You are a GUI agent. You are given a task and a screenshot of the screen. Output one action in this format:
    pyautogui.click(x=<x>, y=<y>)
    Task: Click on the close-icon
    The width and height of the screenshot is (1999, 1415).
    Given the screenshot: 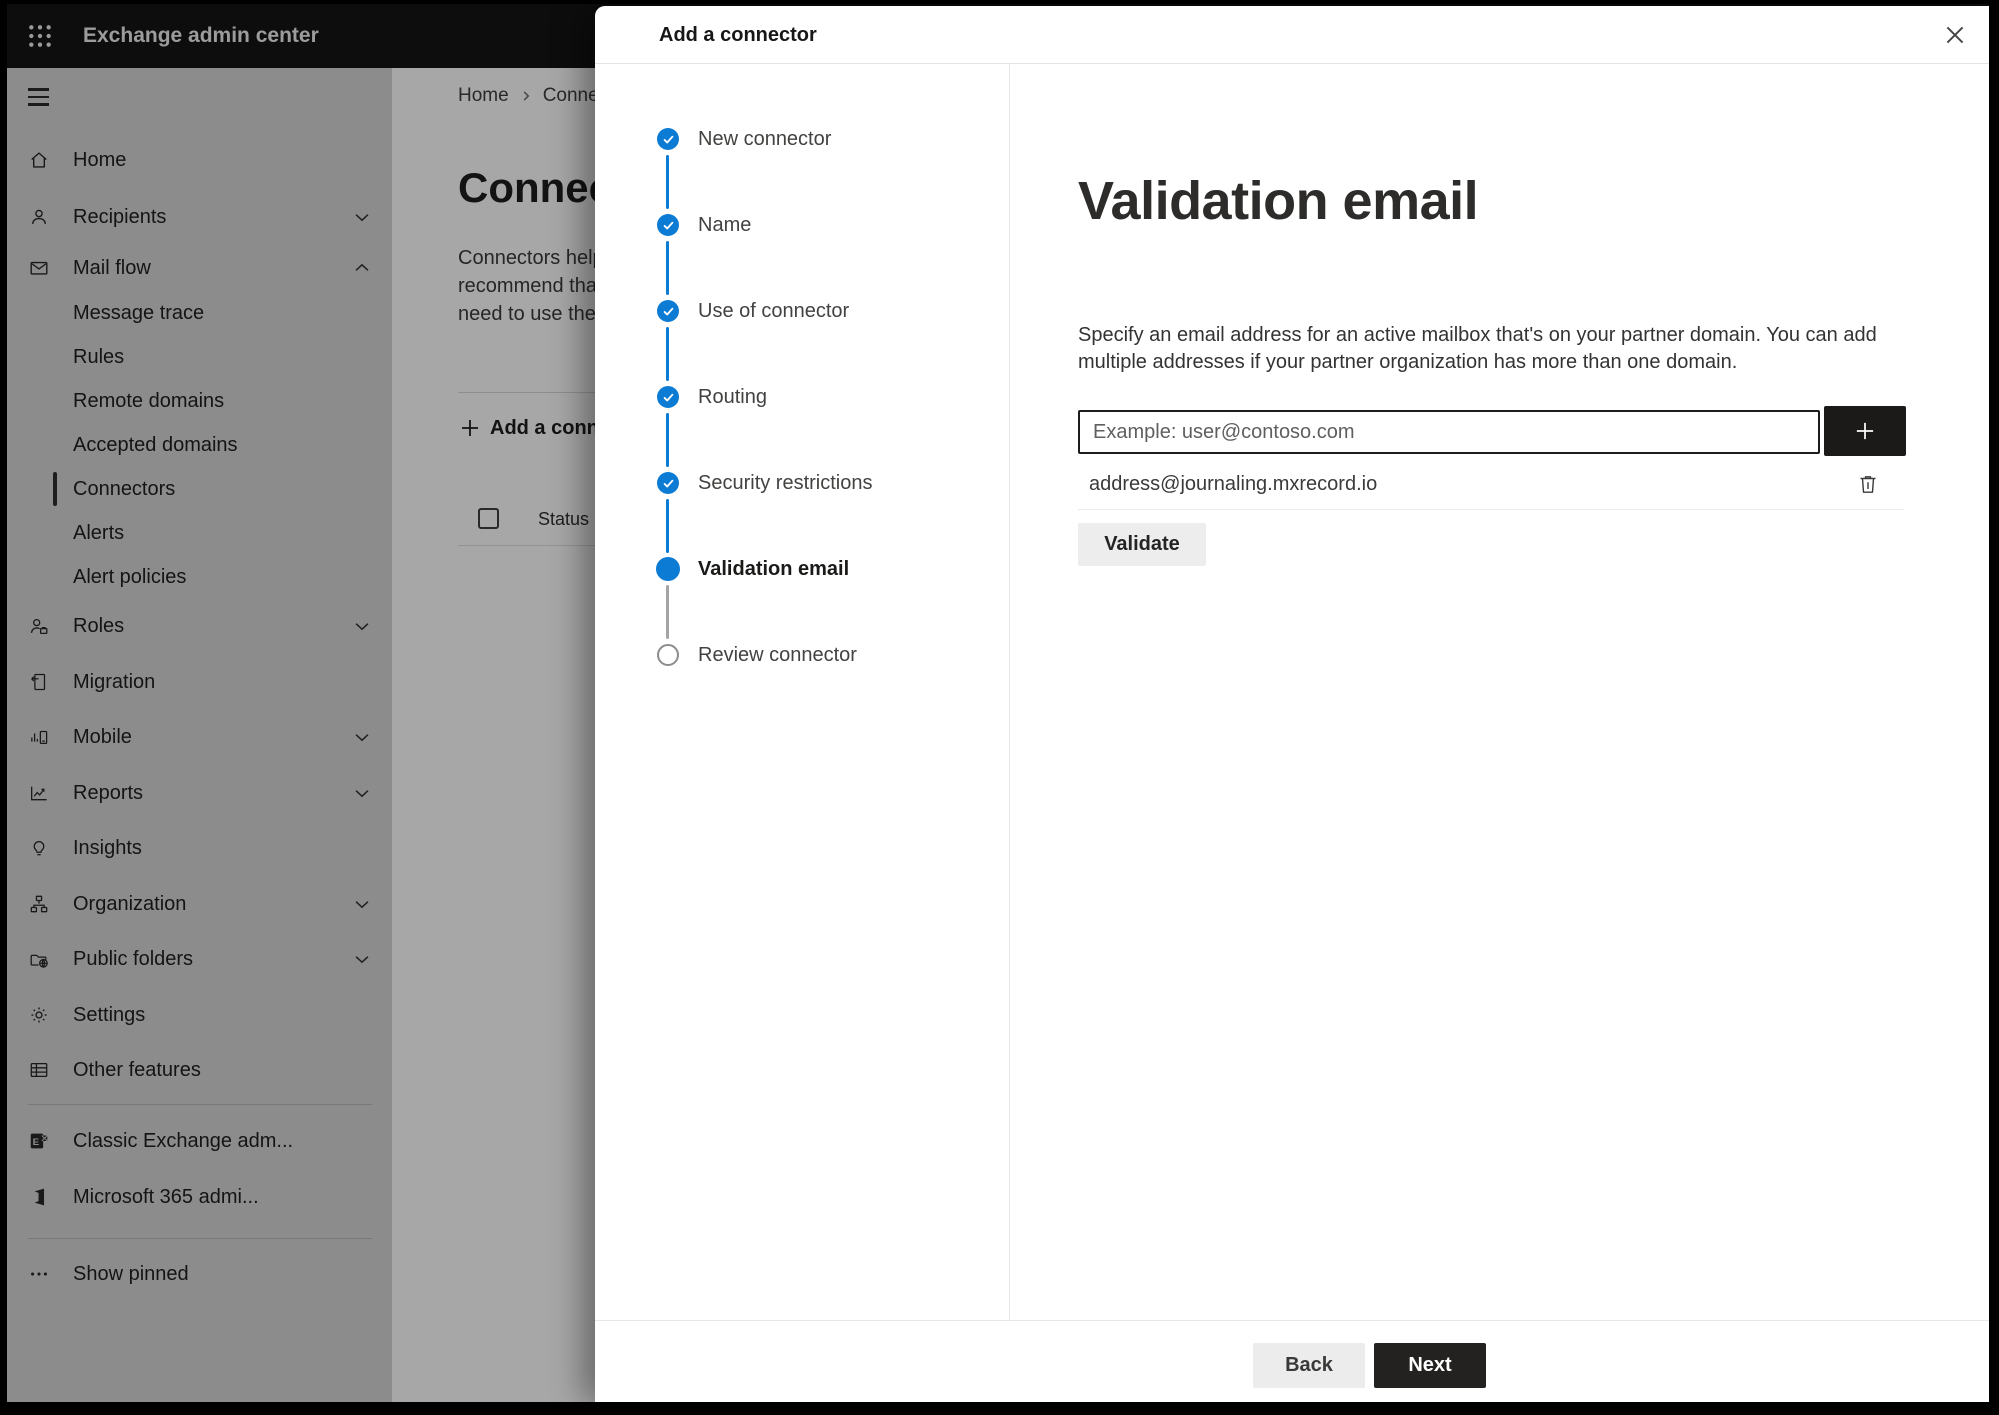 What is the action you would take?
    pyautogui.click(x=1955, y=35)
    